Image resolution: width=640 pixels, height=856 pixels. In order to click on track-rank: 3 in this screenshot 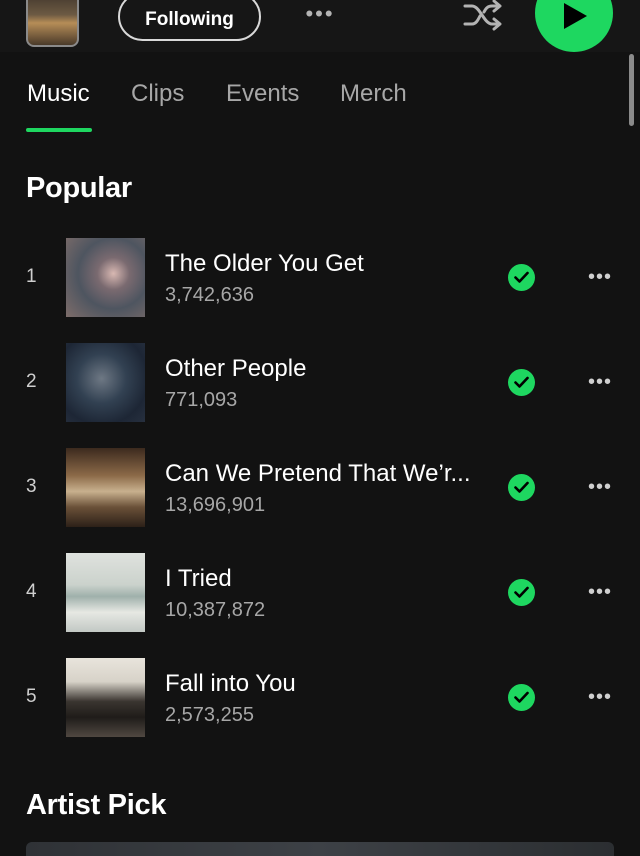, I will do `click(31, 486)`.